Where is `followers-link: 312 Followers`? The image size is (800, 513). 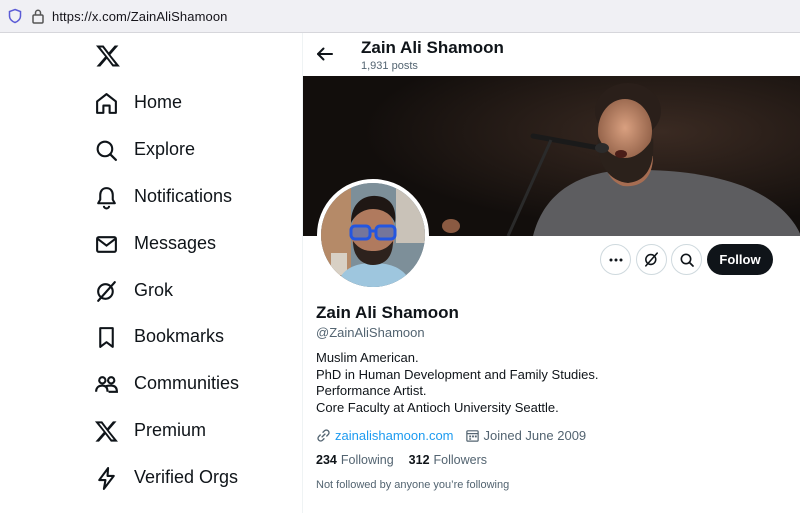
followers-link: 312 Followers is located at coordinates (448, 460).